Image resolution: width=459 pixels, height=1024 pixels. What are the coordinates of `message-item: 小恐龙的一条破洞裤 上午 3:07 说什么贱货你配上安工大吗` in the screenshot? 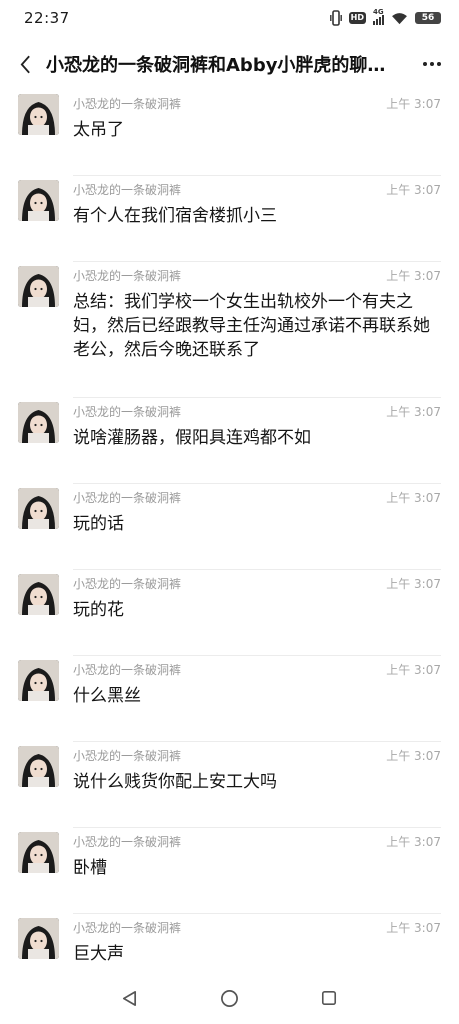 It's located at (229, 785).